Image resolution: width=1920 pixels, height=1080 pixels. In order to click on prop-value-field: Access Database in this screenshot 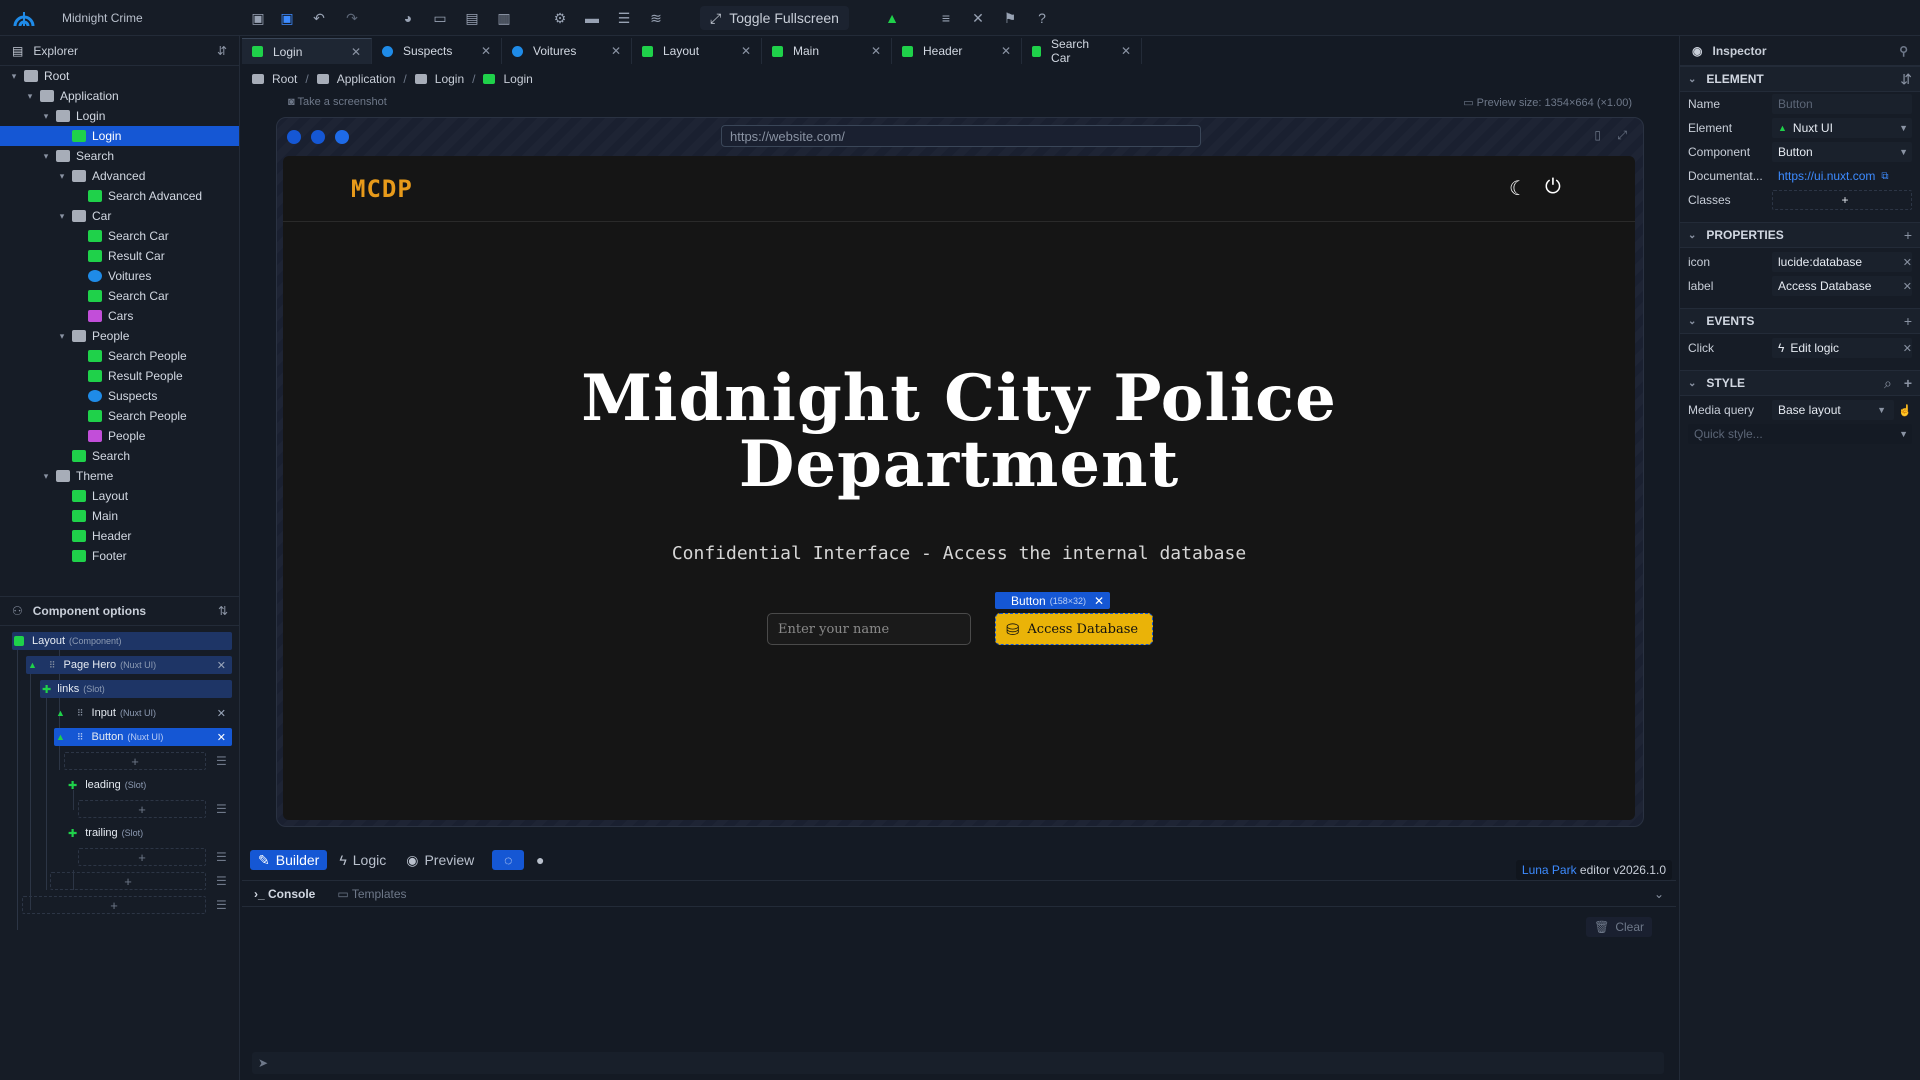, I will do `click(1842, 286)`.